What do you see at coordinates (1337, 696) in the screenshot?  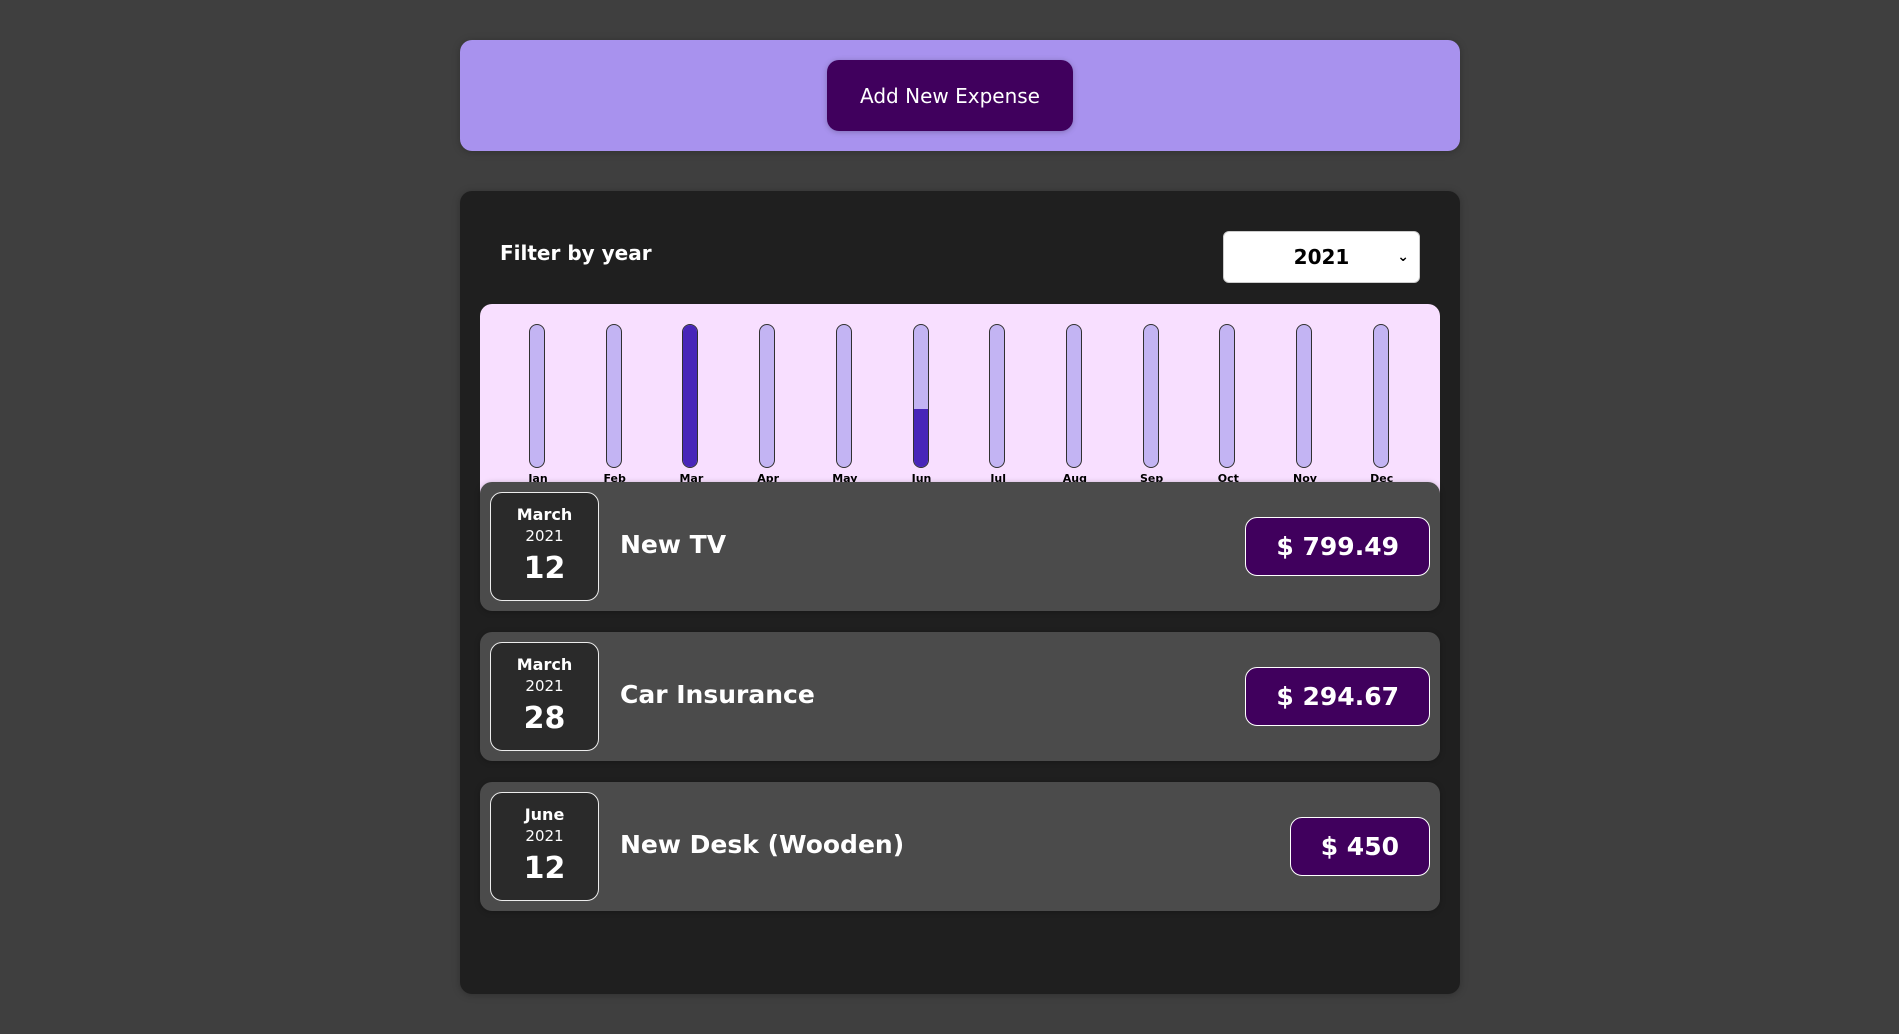 I see `expense-amount: $ 294.67` at bounding box center [1337, 696].